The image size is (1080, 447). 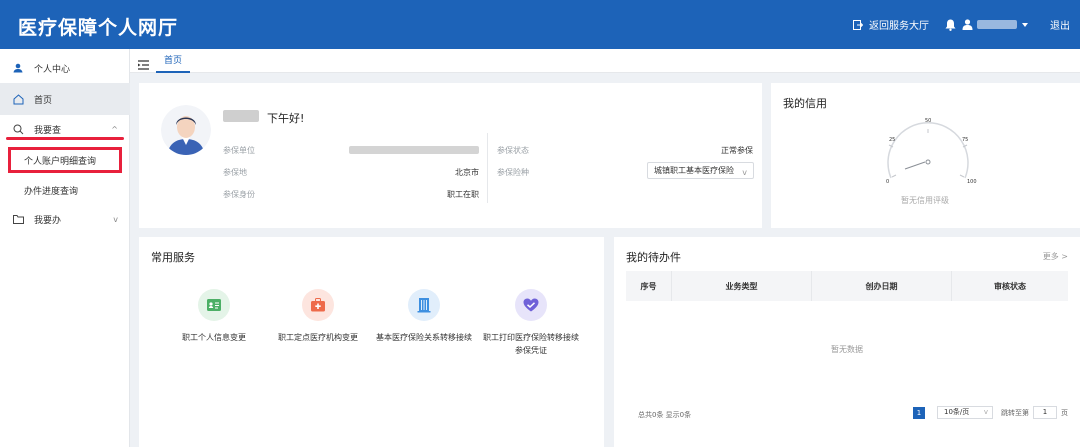 What do you see at coordinates (513, 172) in the screenshot?
I see `insurance-type-label: 参保险种` at bounding box center [513, 172].